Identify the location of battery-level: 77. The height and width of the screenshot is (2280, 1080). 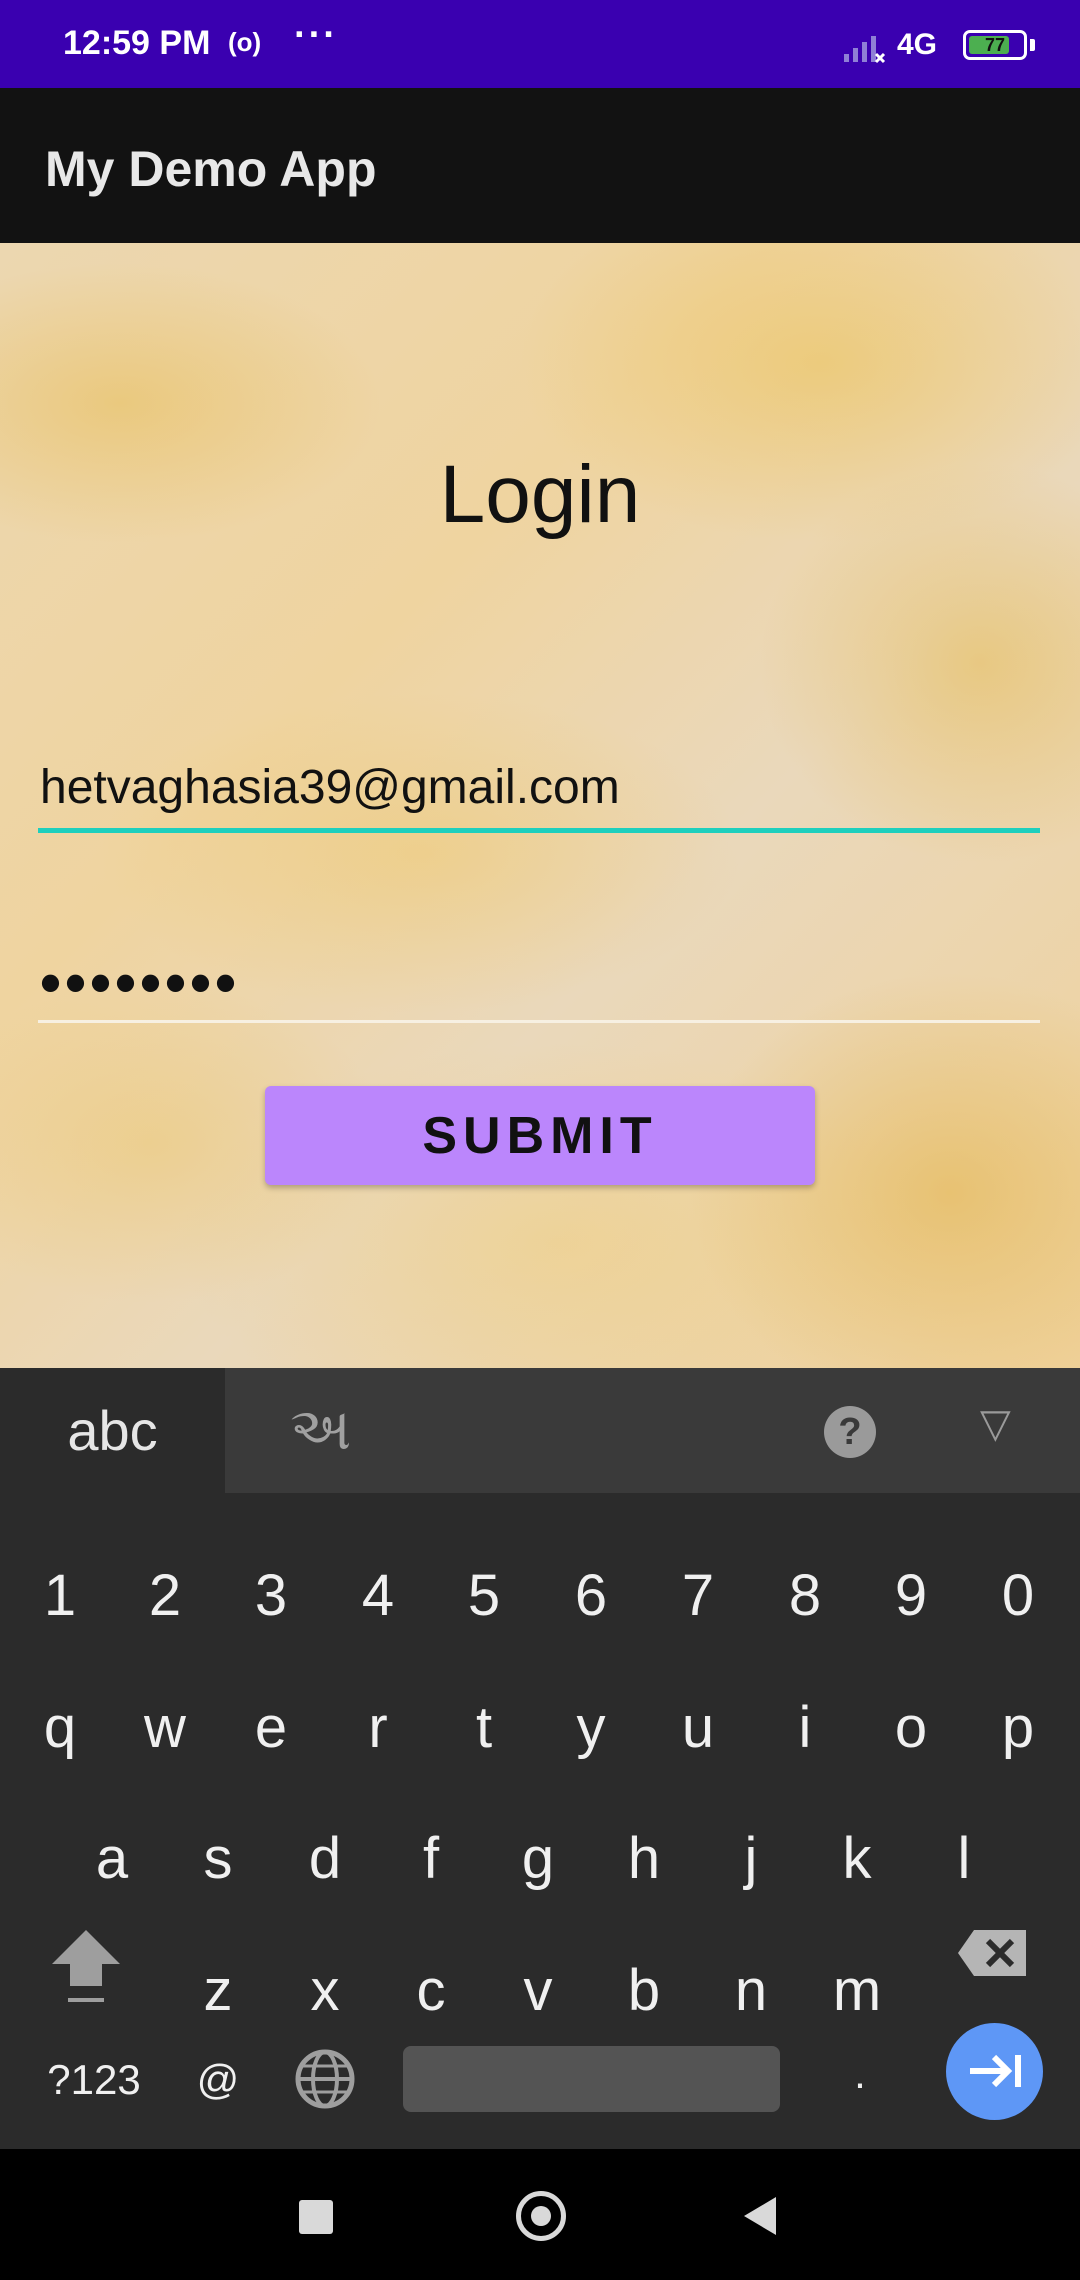
(995, 45).